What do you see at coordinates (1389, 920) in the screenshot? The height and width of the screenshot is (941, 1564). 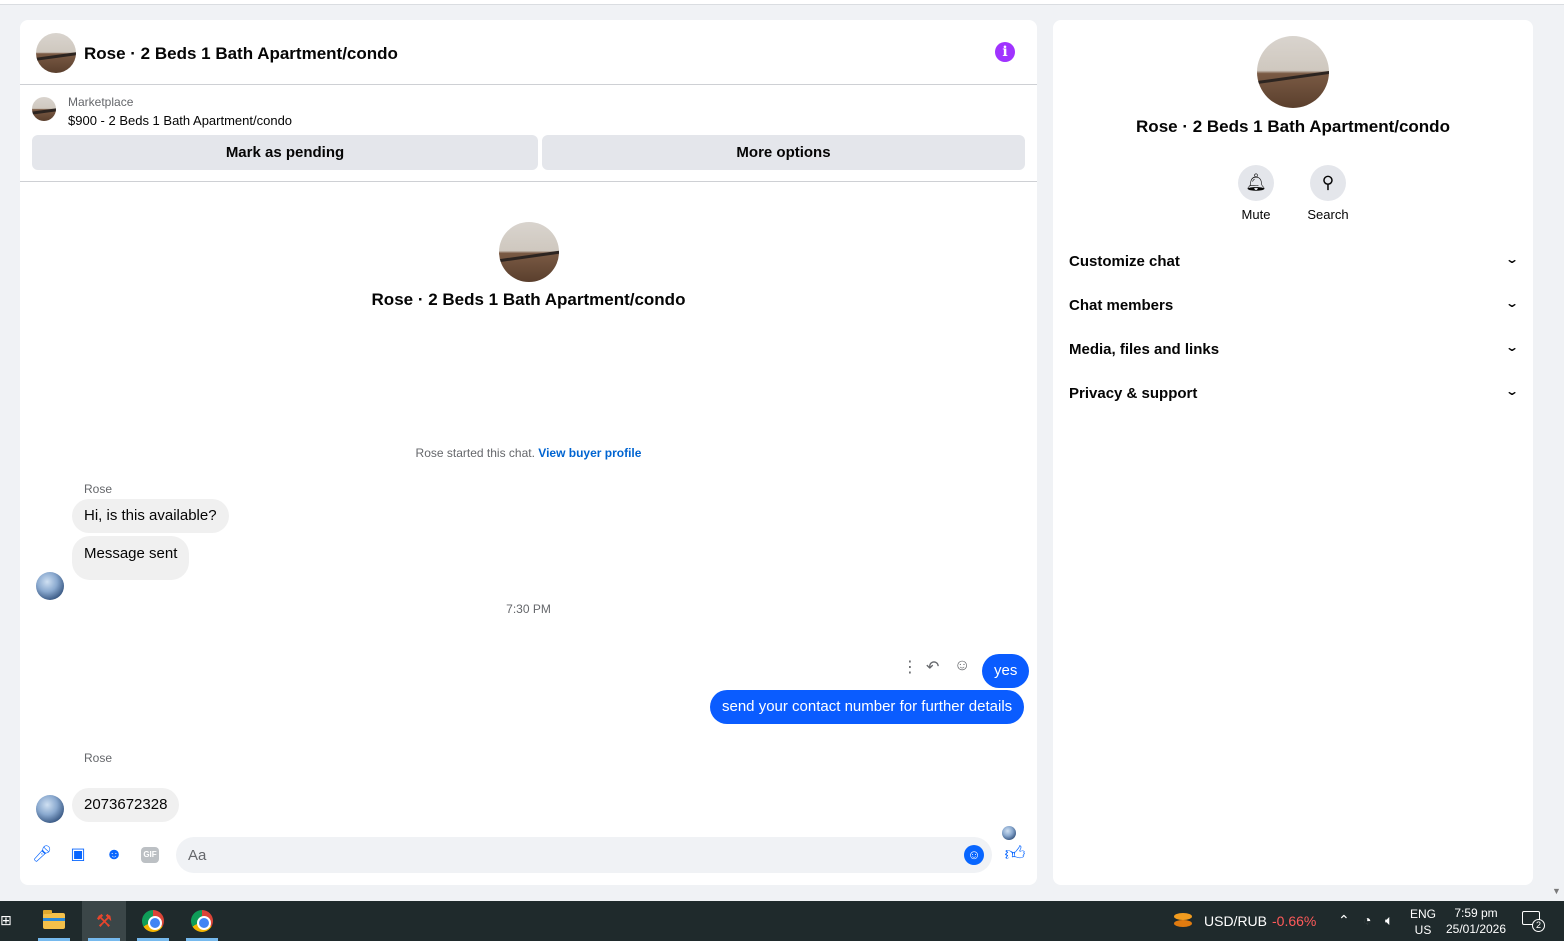 I see `volume-icon: 🔈︎` at bounding box center [1389, 920].